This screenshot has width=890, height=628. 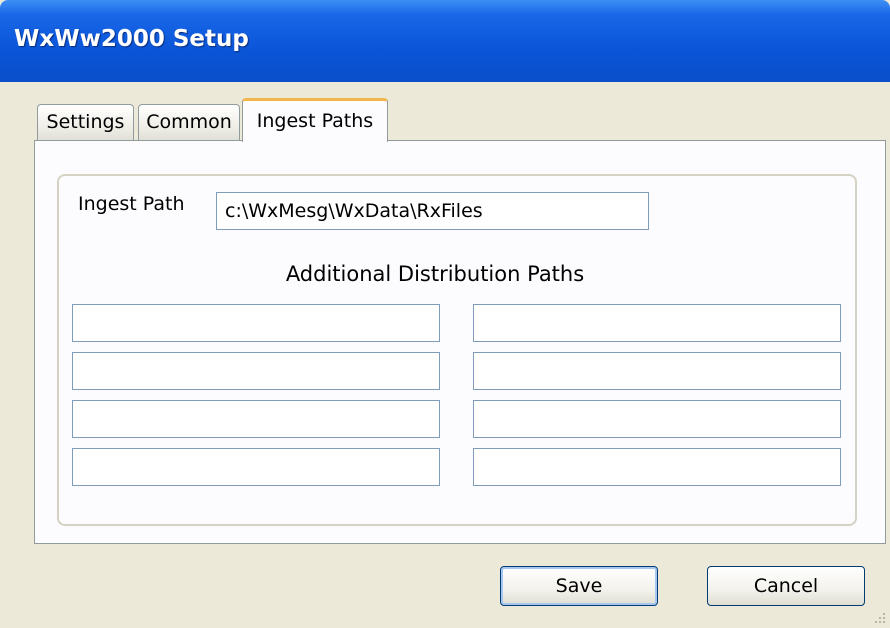 I want to click on resize-grip-icon, so click(x=879, y=617).